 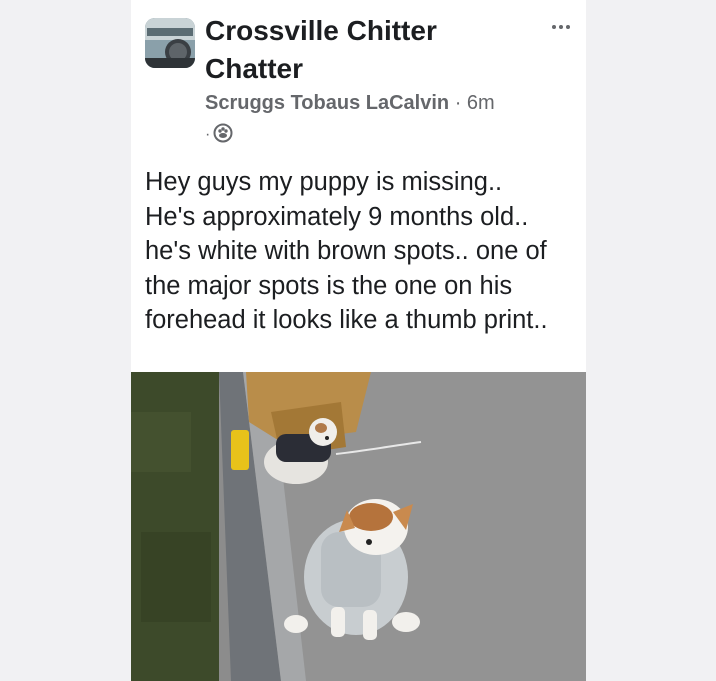 What do you see at coordinates (481, 103) in the screenshot?
I see `post-timestamp: 6m` at bounding box center [481, 103].